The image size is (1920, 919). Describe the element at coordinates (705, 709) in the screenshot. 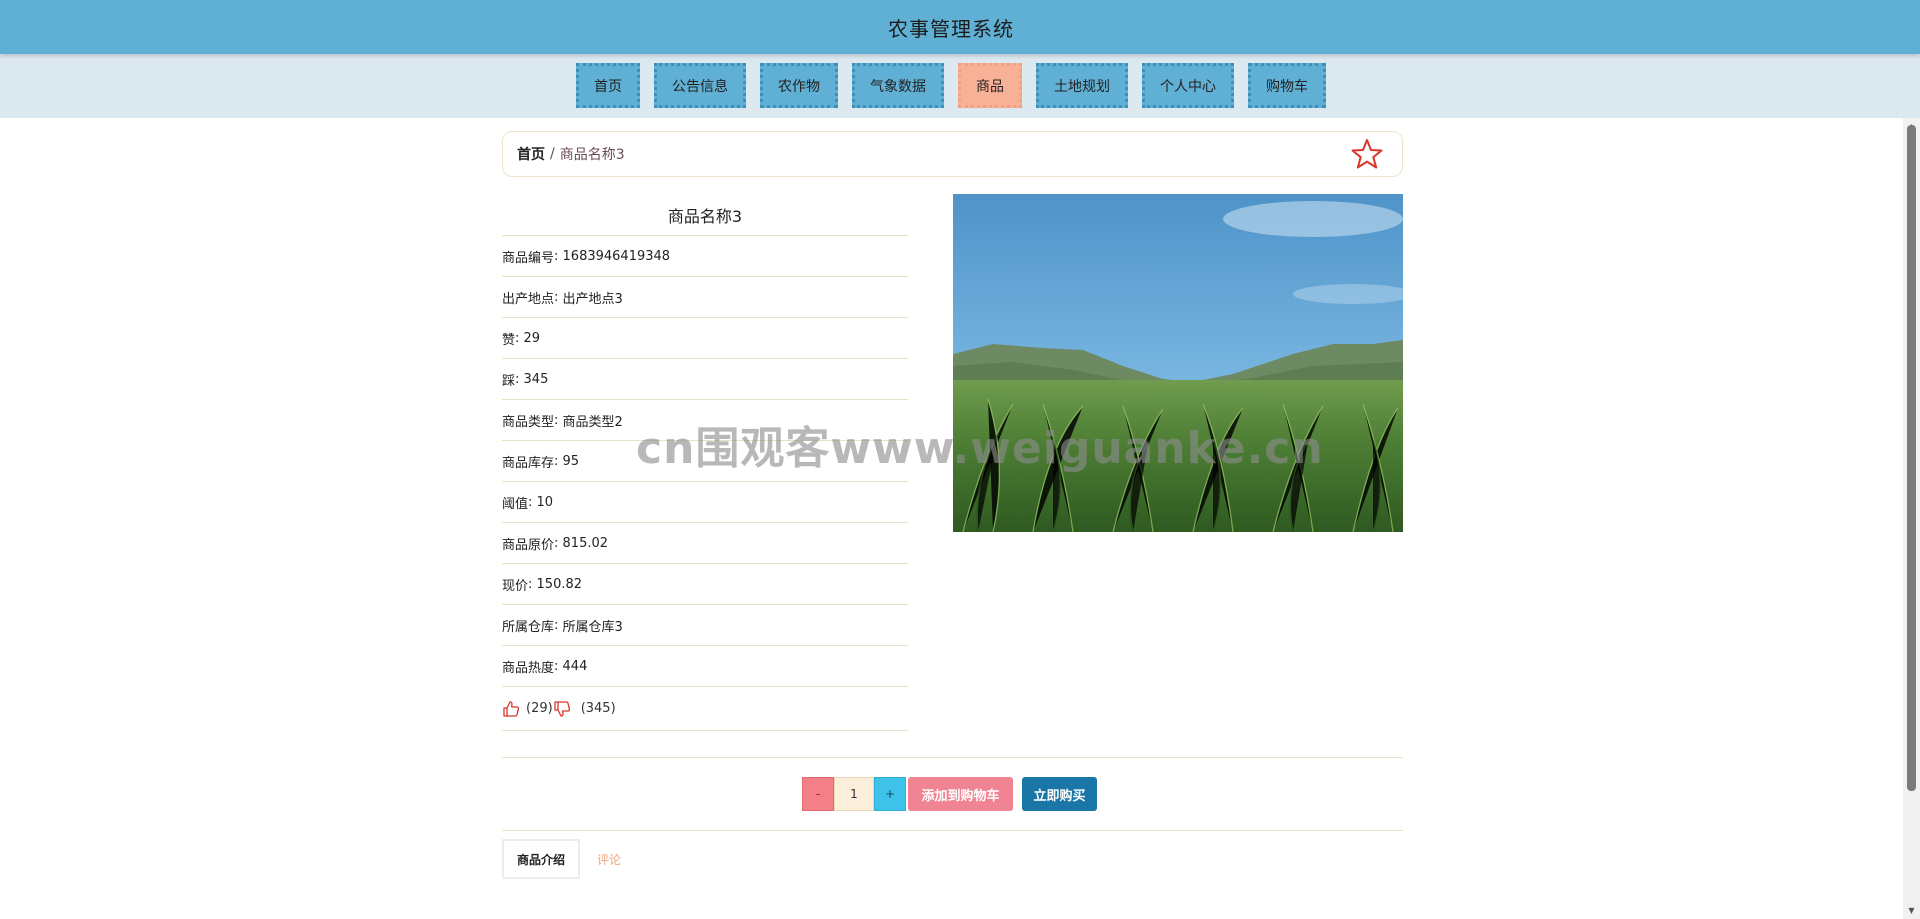

I see `vote-row: (29) (345)` at that location.